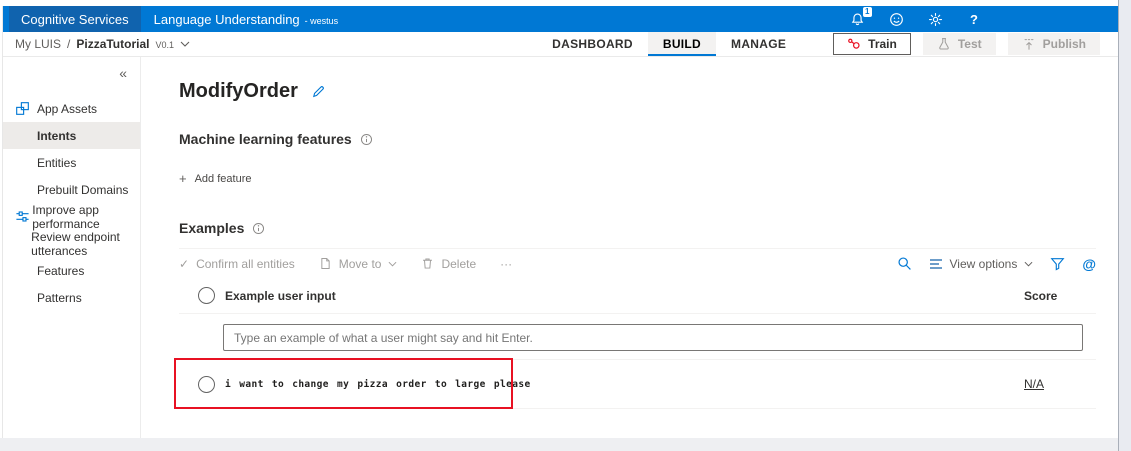  Describe the element at coordinates (653, 337) in the screenshot. I see `new-utterance-input` at that location.